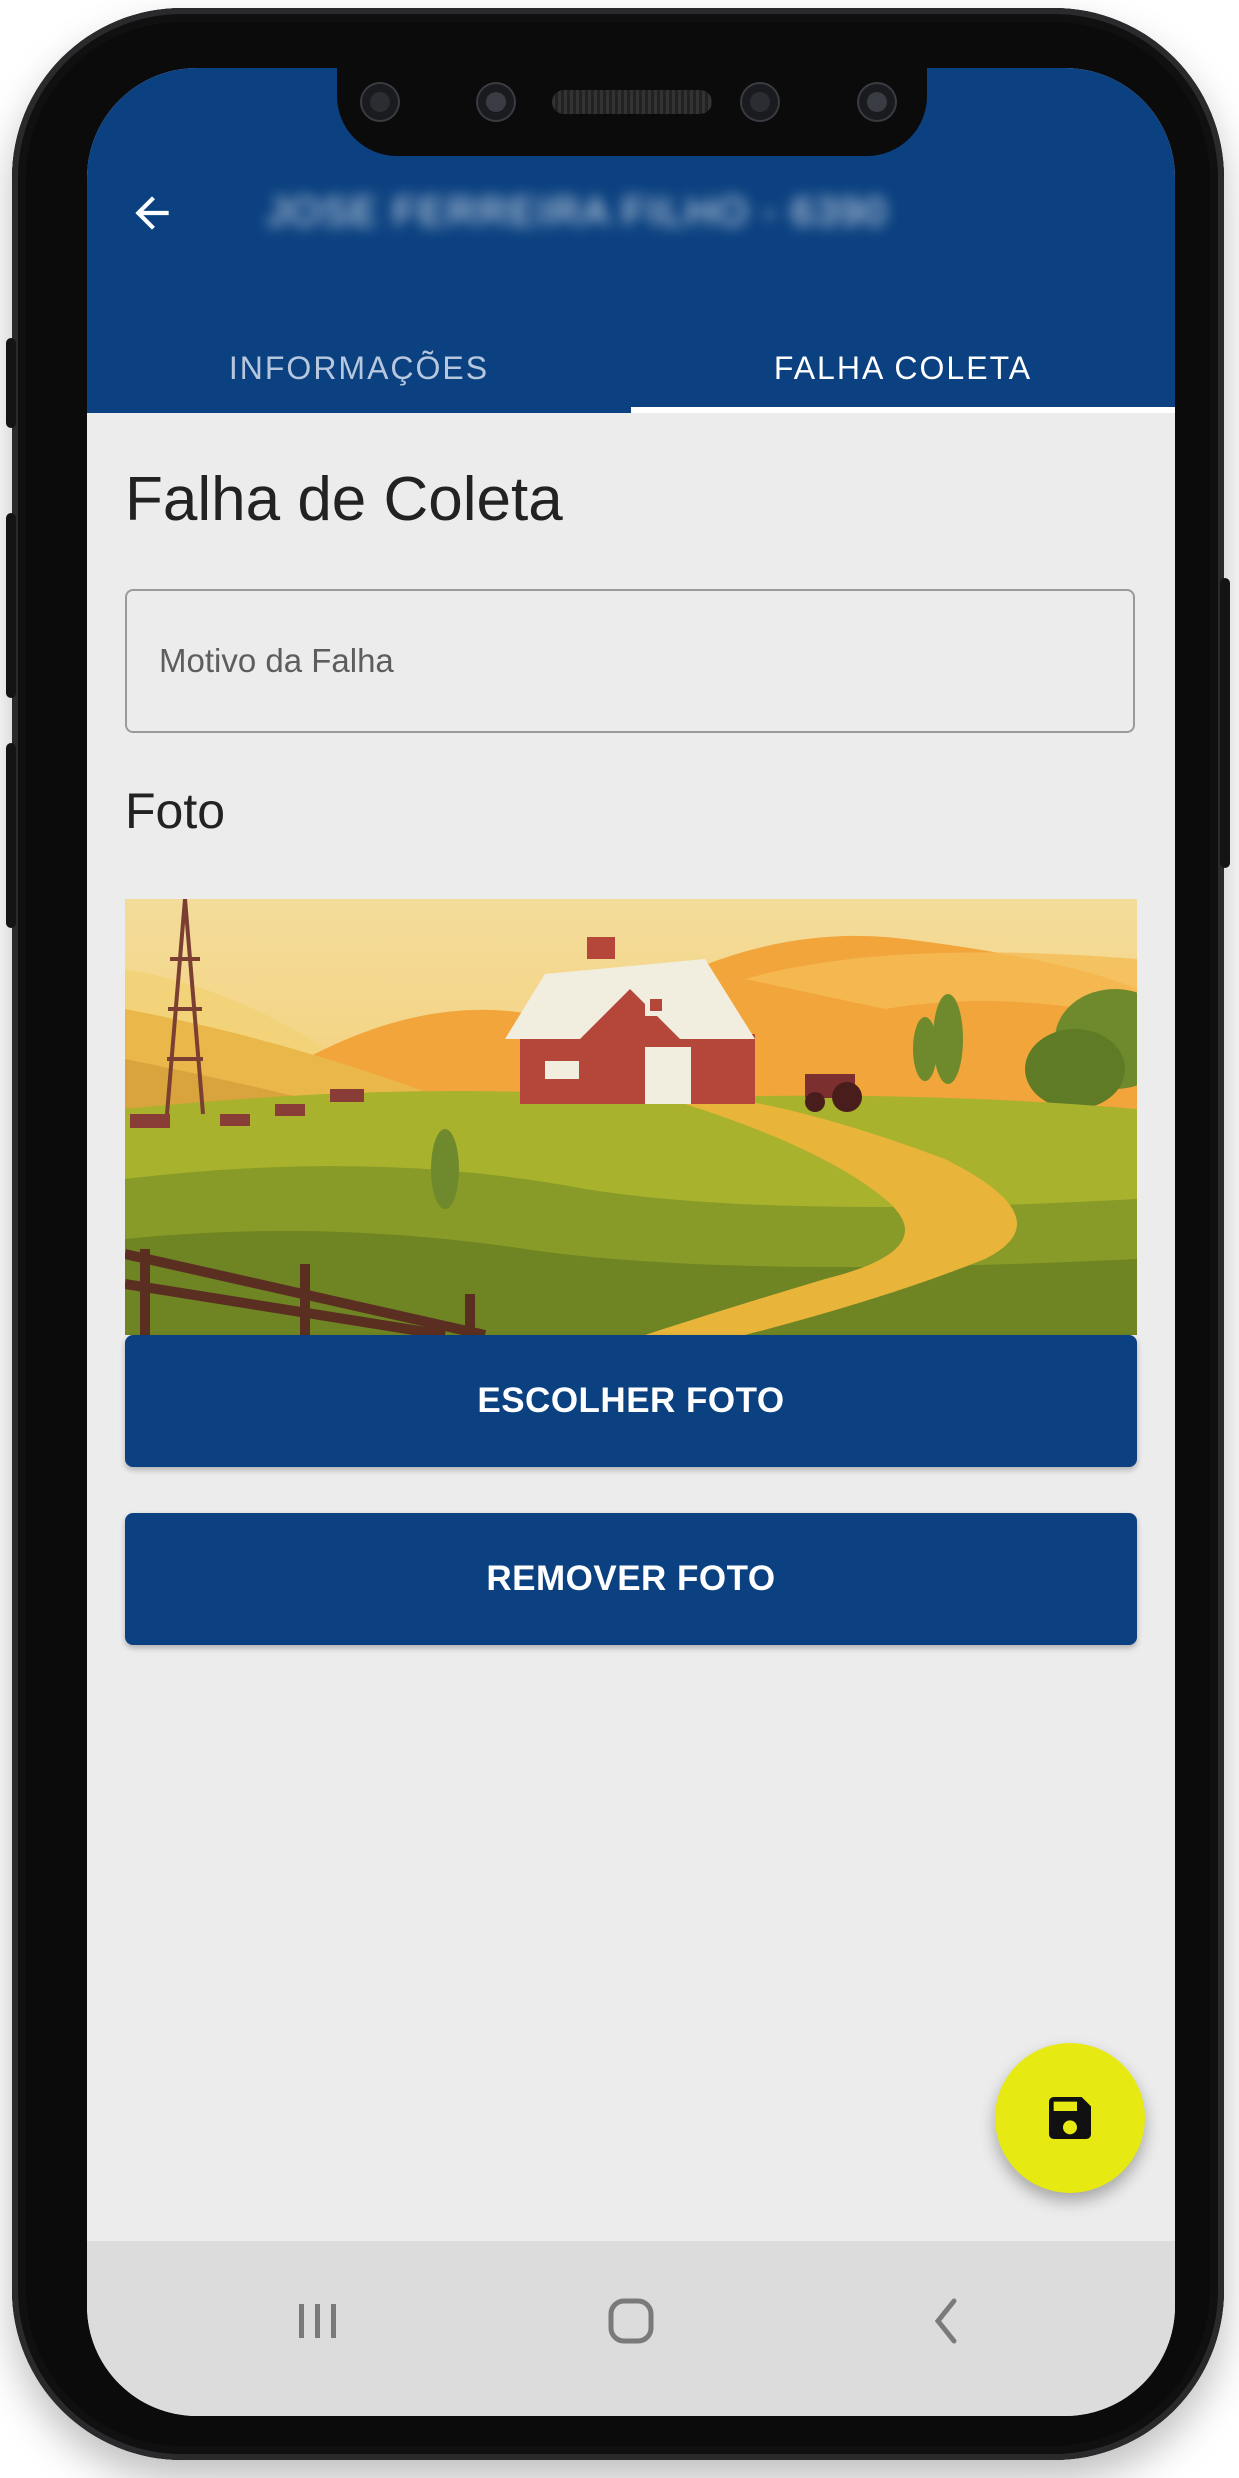 The image size is (1239, 2478). I want to click on recent-apps-button, so click(317, 2321).